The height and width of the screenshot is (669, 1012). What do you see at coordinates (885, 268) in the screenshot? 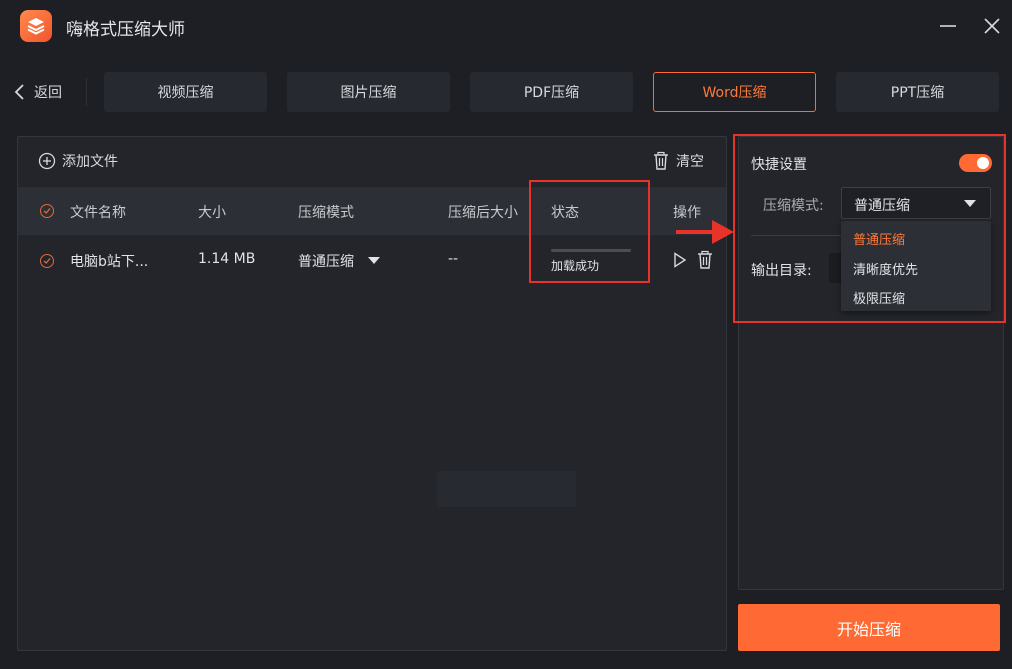
I see `mode-option-clarity-first: 清晰度优先` at bounding box center [885, 268].